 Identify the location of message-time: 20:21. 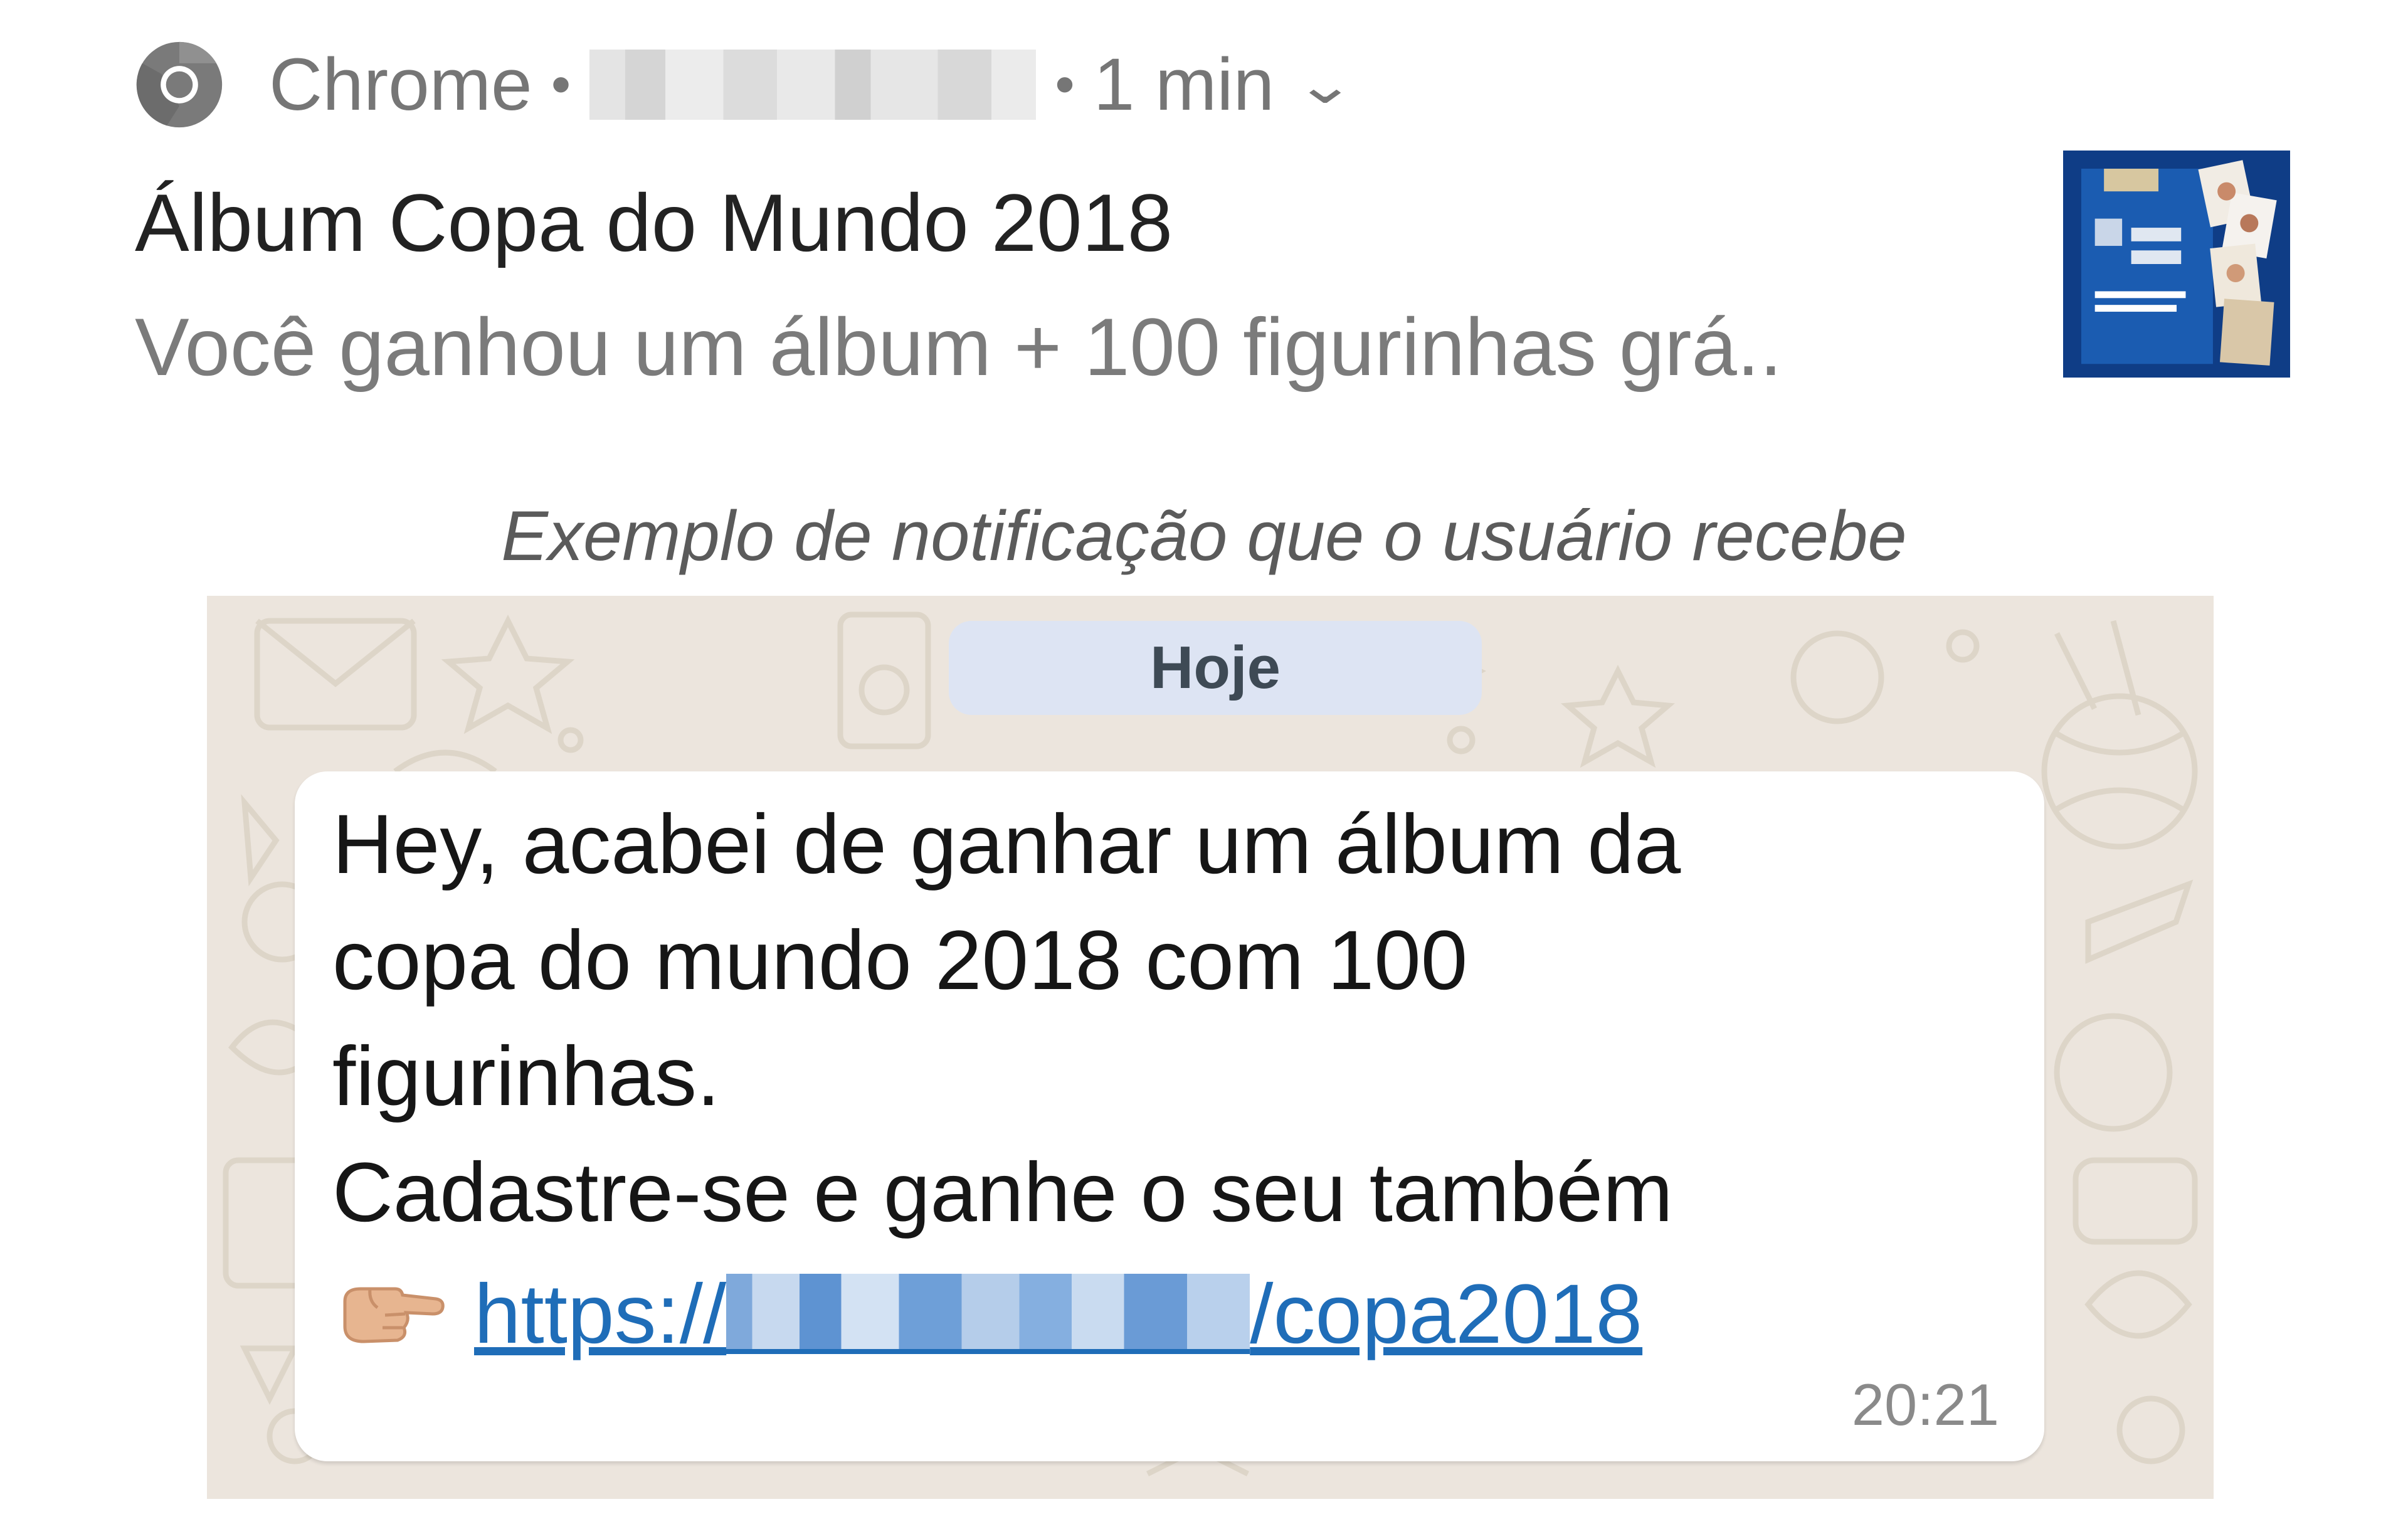
(1925, 1405).